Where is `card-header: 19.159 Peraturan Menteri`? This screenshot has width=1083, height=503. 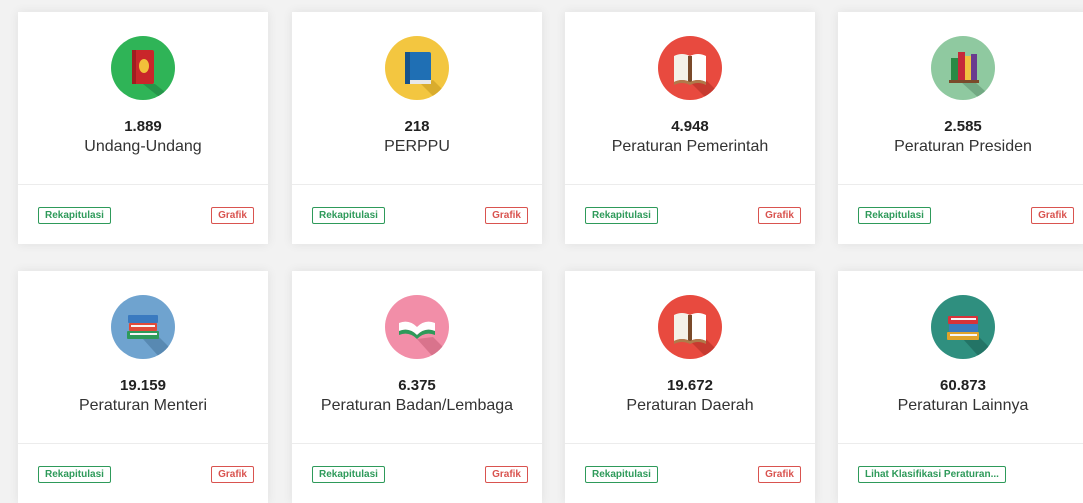
card-header: 19.159 Peraturan Menteri is located at coordinates (143, 357).